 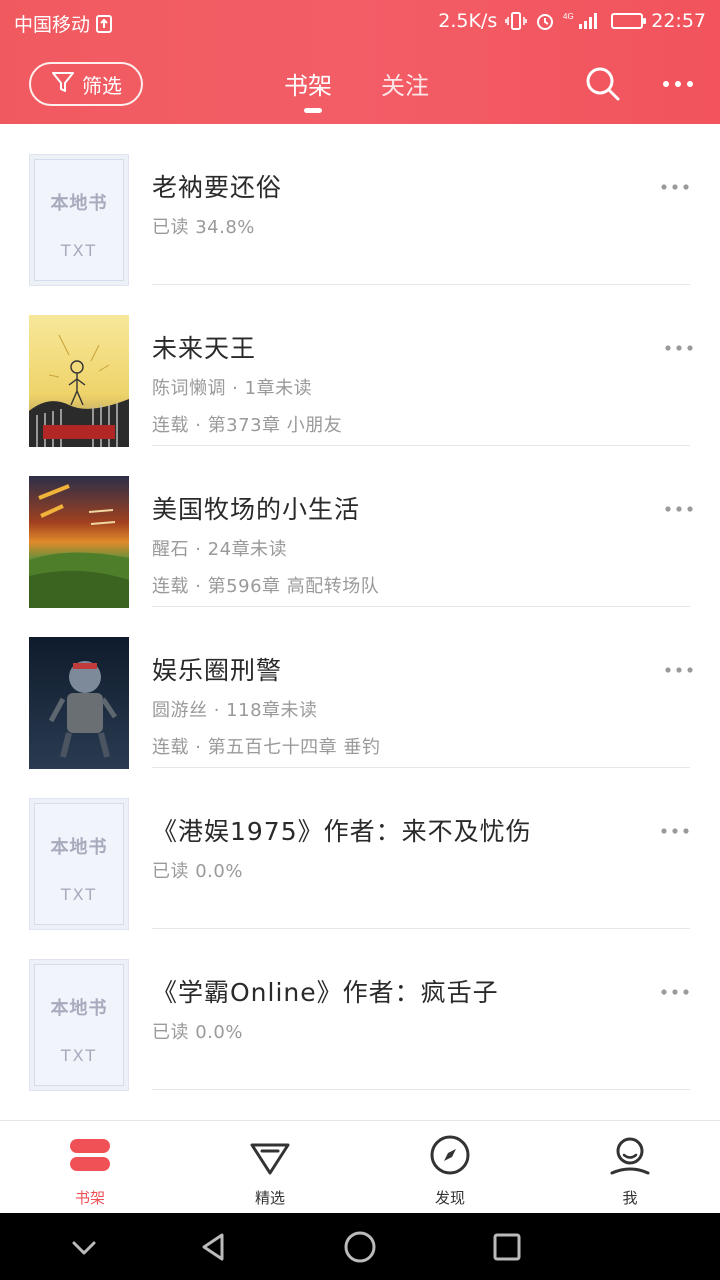 What do you see at coordinates (325, 992) in the screenshot?
I see `book-title: 《学霸Online》作者：疯舌子` at bounding box center [325, 992].